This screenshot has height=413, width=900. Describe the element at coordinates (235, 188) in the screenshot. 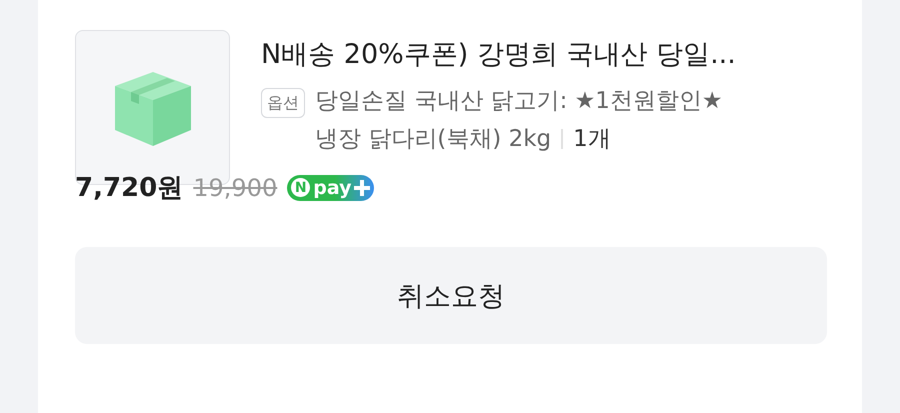

I see `original-price: 19,900` at that location.